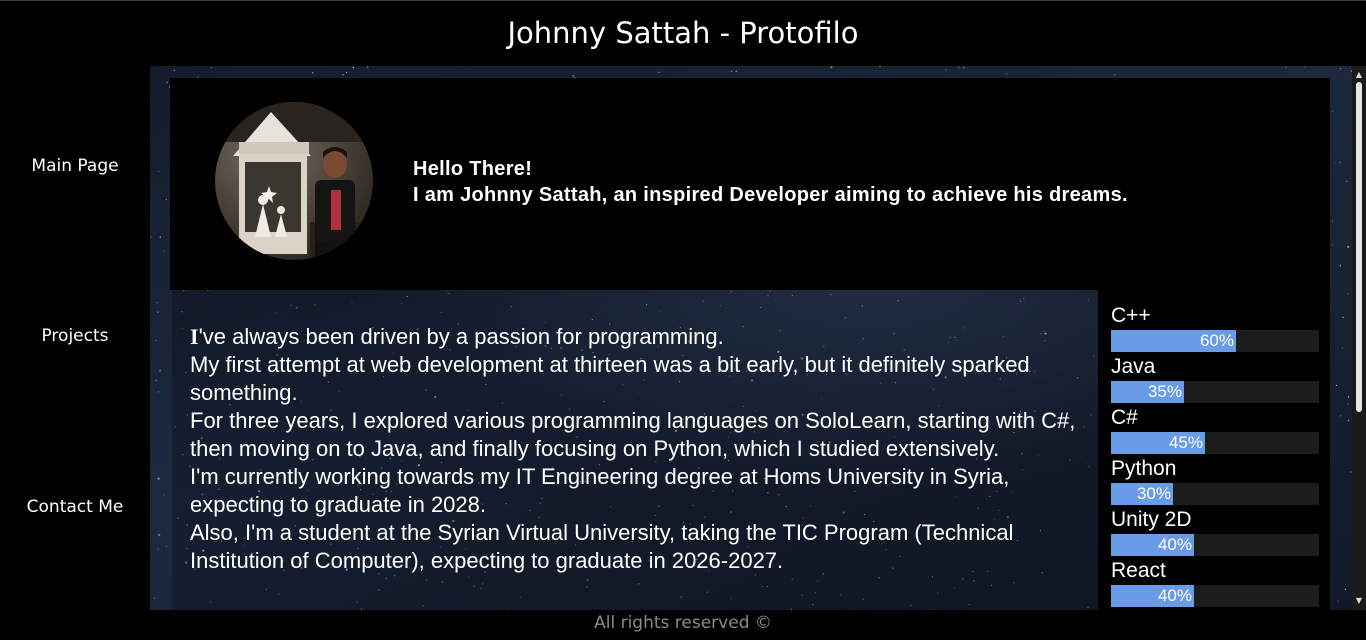 The width and height of the screenshot is (1366, 640). I want to click on skill-progress-fill: 35%, so click(1147, 392).